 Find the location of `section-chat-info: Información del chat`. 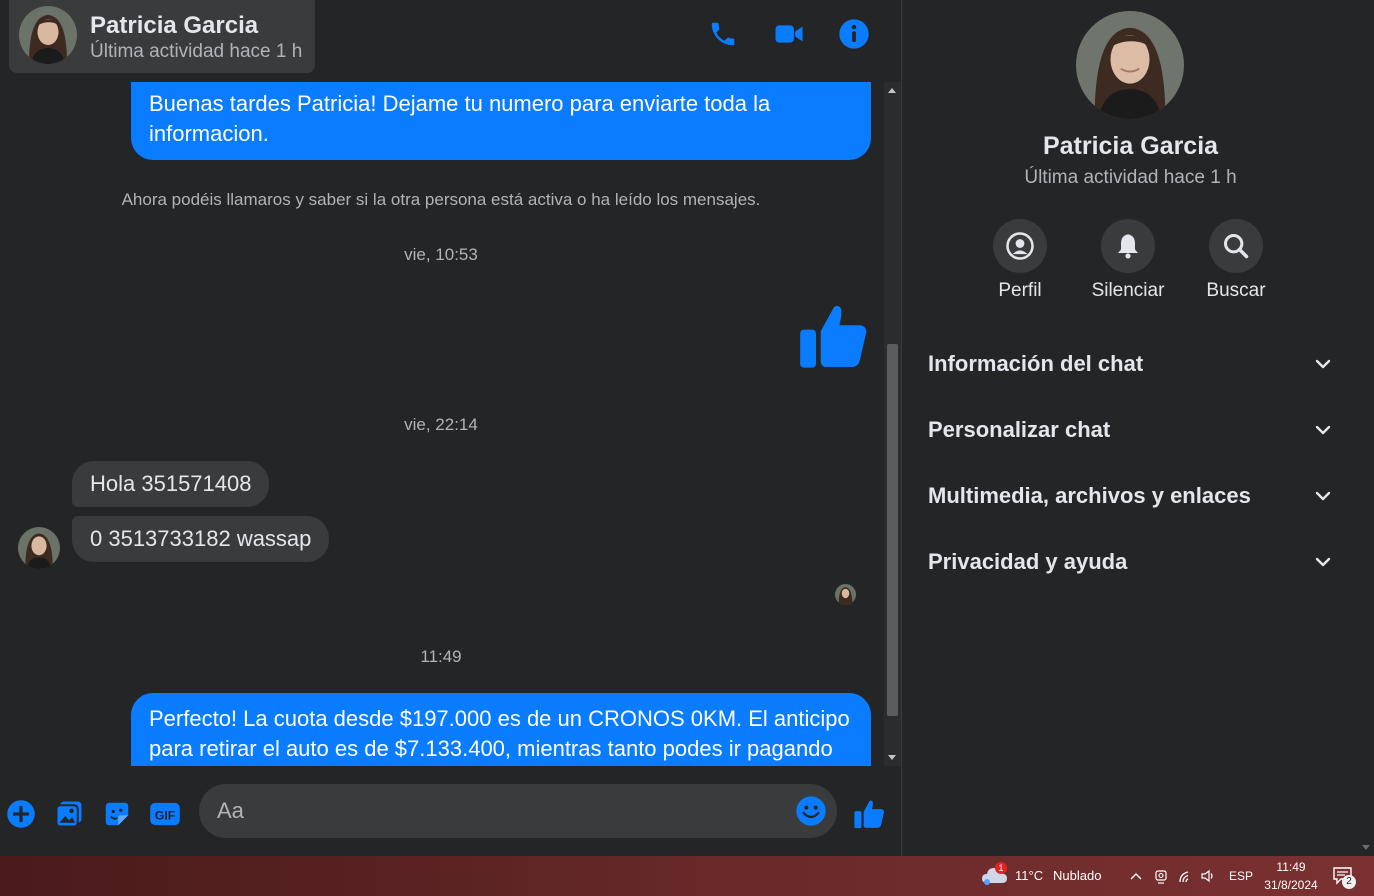

section-chat-info: Información del chat is located at coordinates (1130, 364).